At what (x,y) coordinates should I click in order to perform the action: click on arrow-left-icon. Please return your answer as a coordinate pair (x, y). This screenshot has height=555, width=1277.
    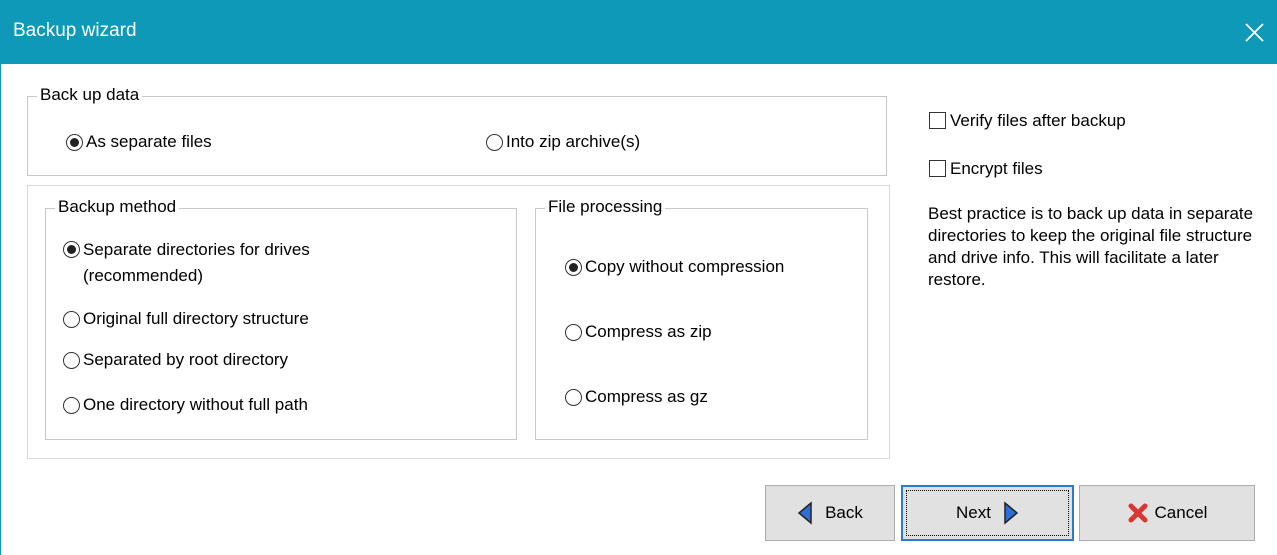
    Looking at the image, I should click on (804, 513).